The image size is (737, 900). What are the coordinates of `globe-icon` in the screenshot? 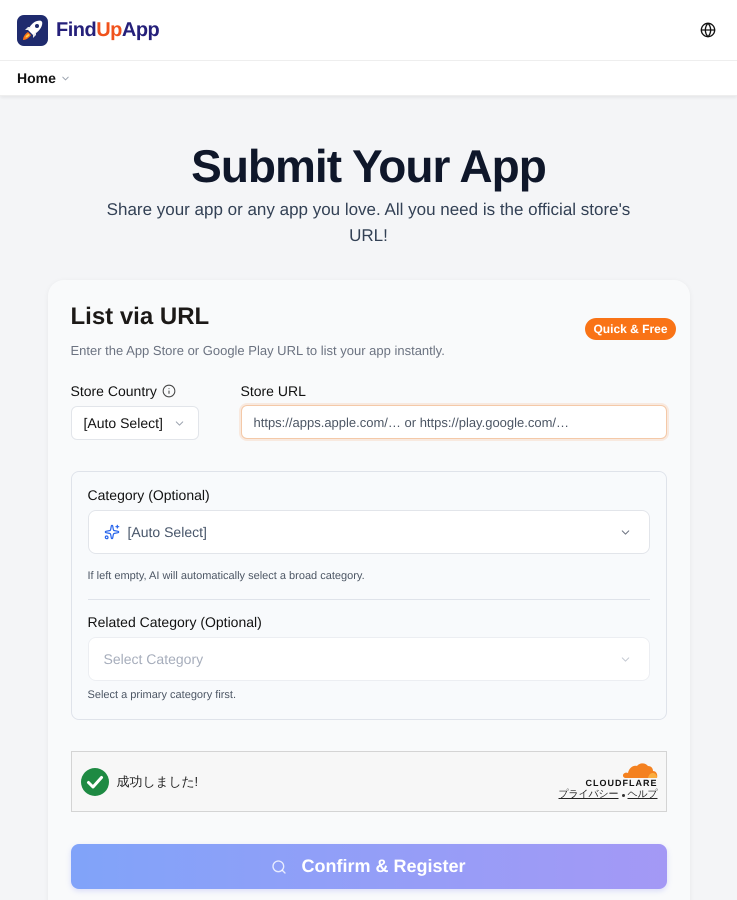 It's located at (708, 30).